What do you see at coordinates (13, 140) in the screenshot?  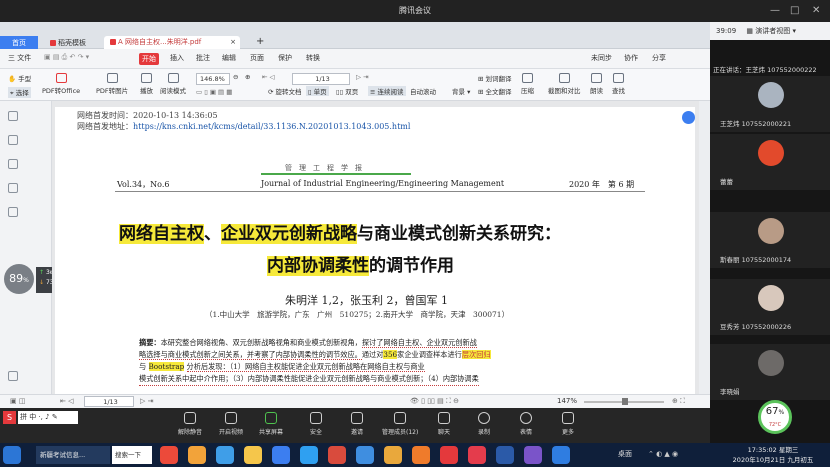 I see `thumbnail-icon` at bounding box center [13, 140].